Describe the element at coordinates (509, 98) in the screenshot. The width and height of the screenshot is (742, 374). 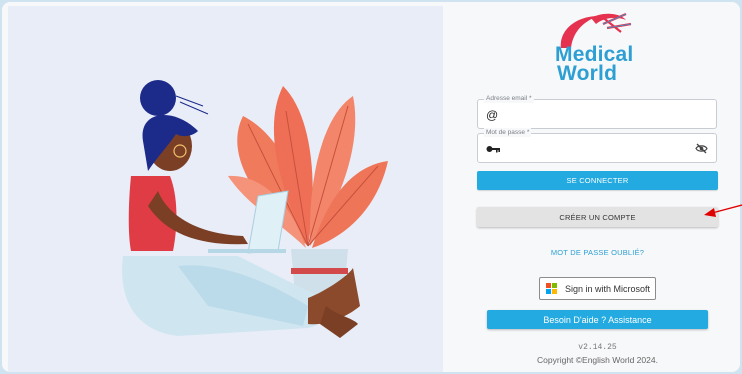
I see `email-label: Adresse email *` at that location.